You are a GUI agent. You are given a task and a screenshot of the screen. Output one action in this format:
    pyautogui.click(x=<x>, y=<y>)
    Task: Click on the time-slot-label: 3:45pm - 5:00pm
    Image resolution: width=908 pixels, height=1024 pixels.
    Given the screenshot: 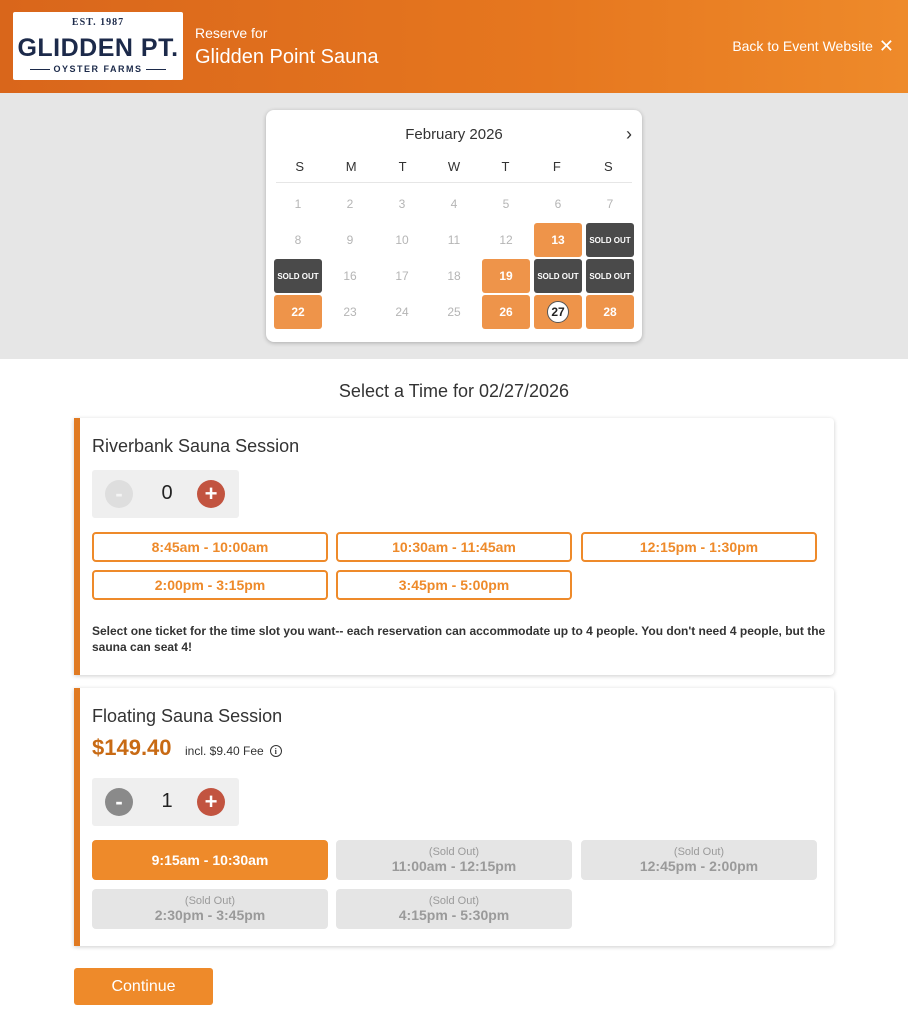 What is the action you would take?
    pyautogui.click(x=454, y=585)
    